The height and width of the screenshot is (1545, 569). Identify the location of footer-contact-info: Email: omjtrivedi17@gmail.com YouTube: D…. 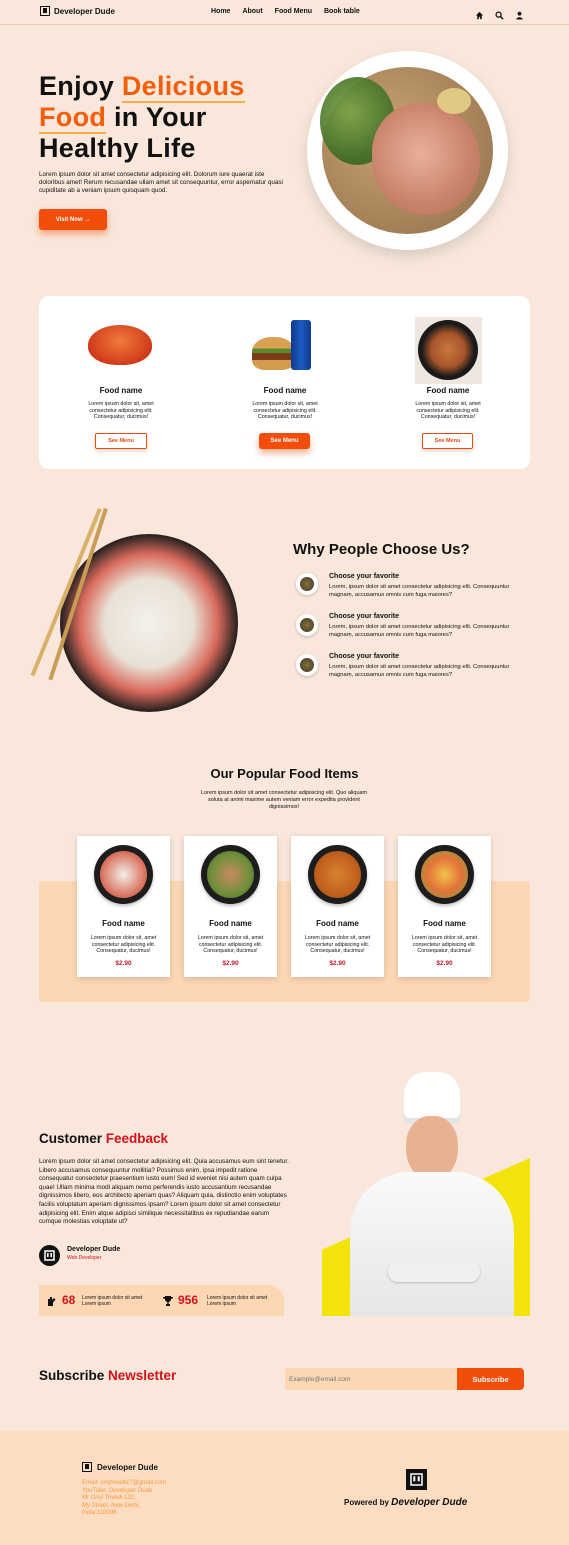
(124, 1499).